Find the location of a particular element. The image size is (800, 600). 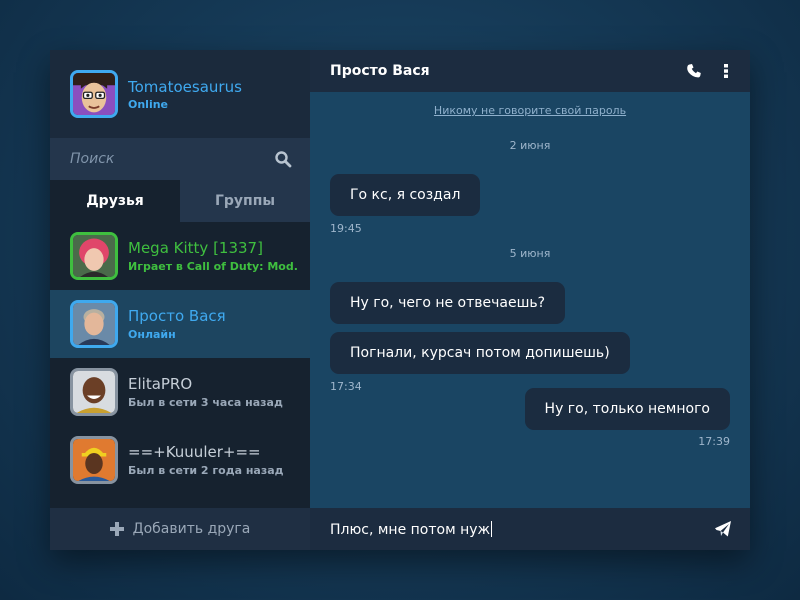

search-bar: Поиск is located at coordinates (180, 159).